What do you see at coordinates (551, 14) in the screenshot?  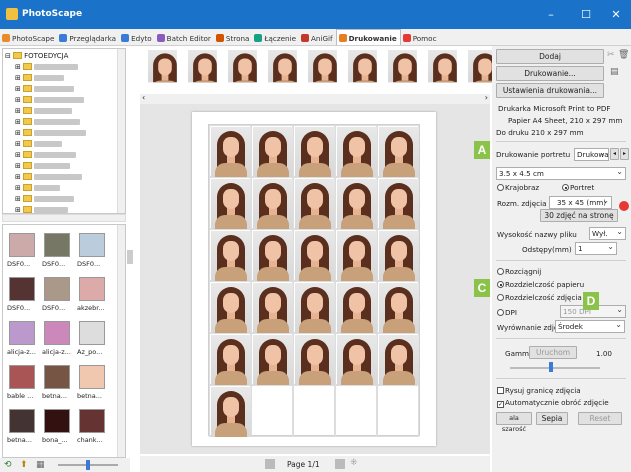 I see `minimize-button: –` at bounding box center [551, 14].